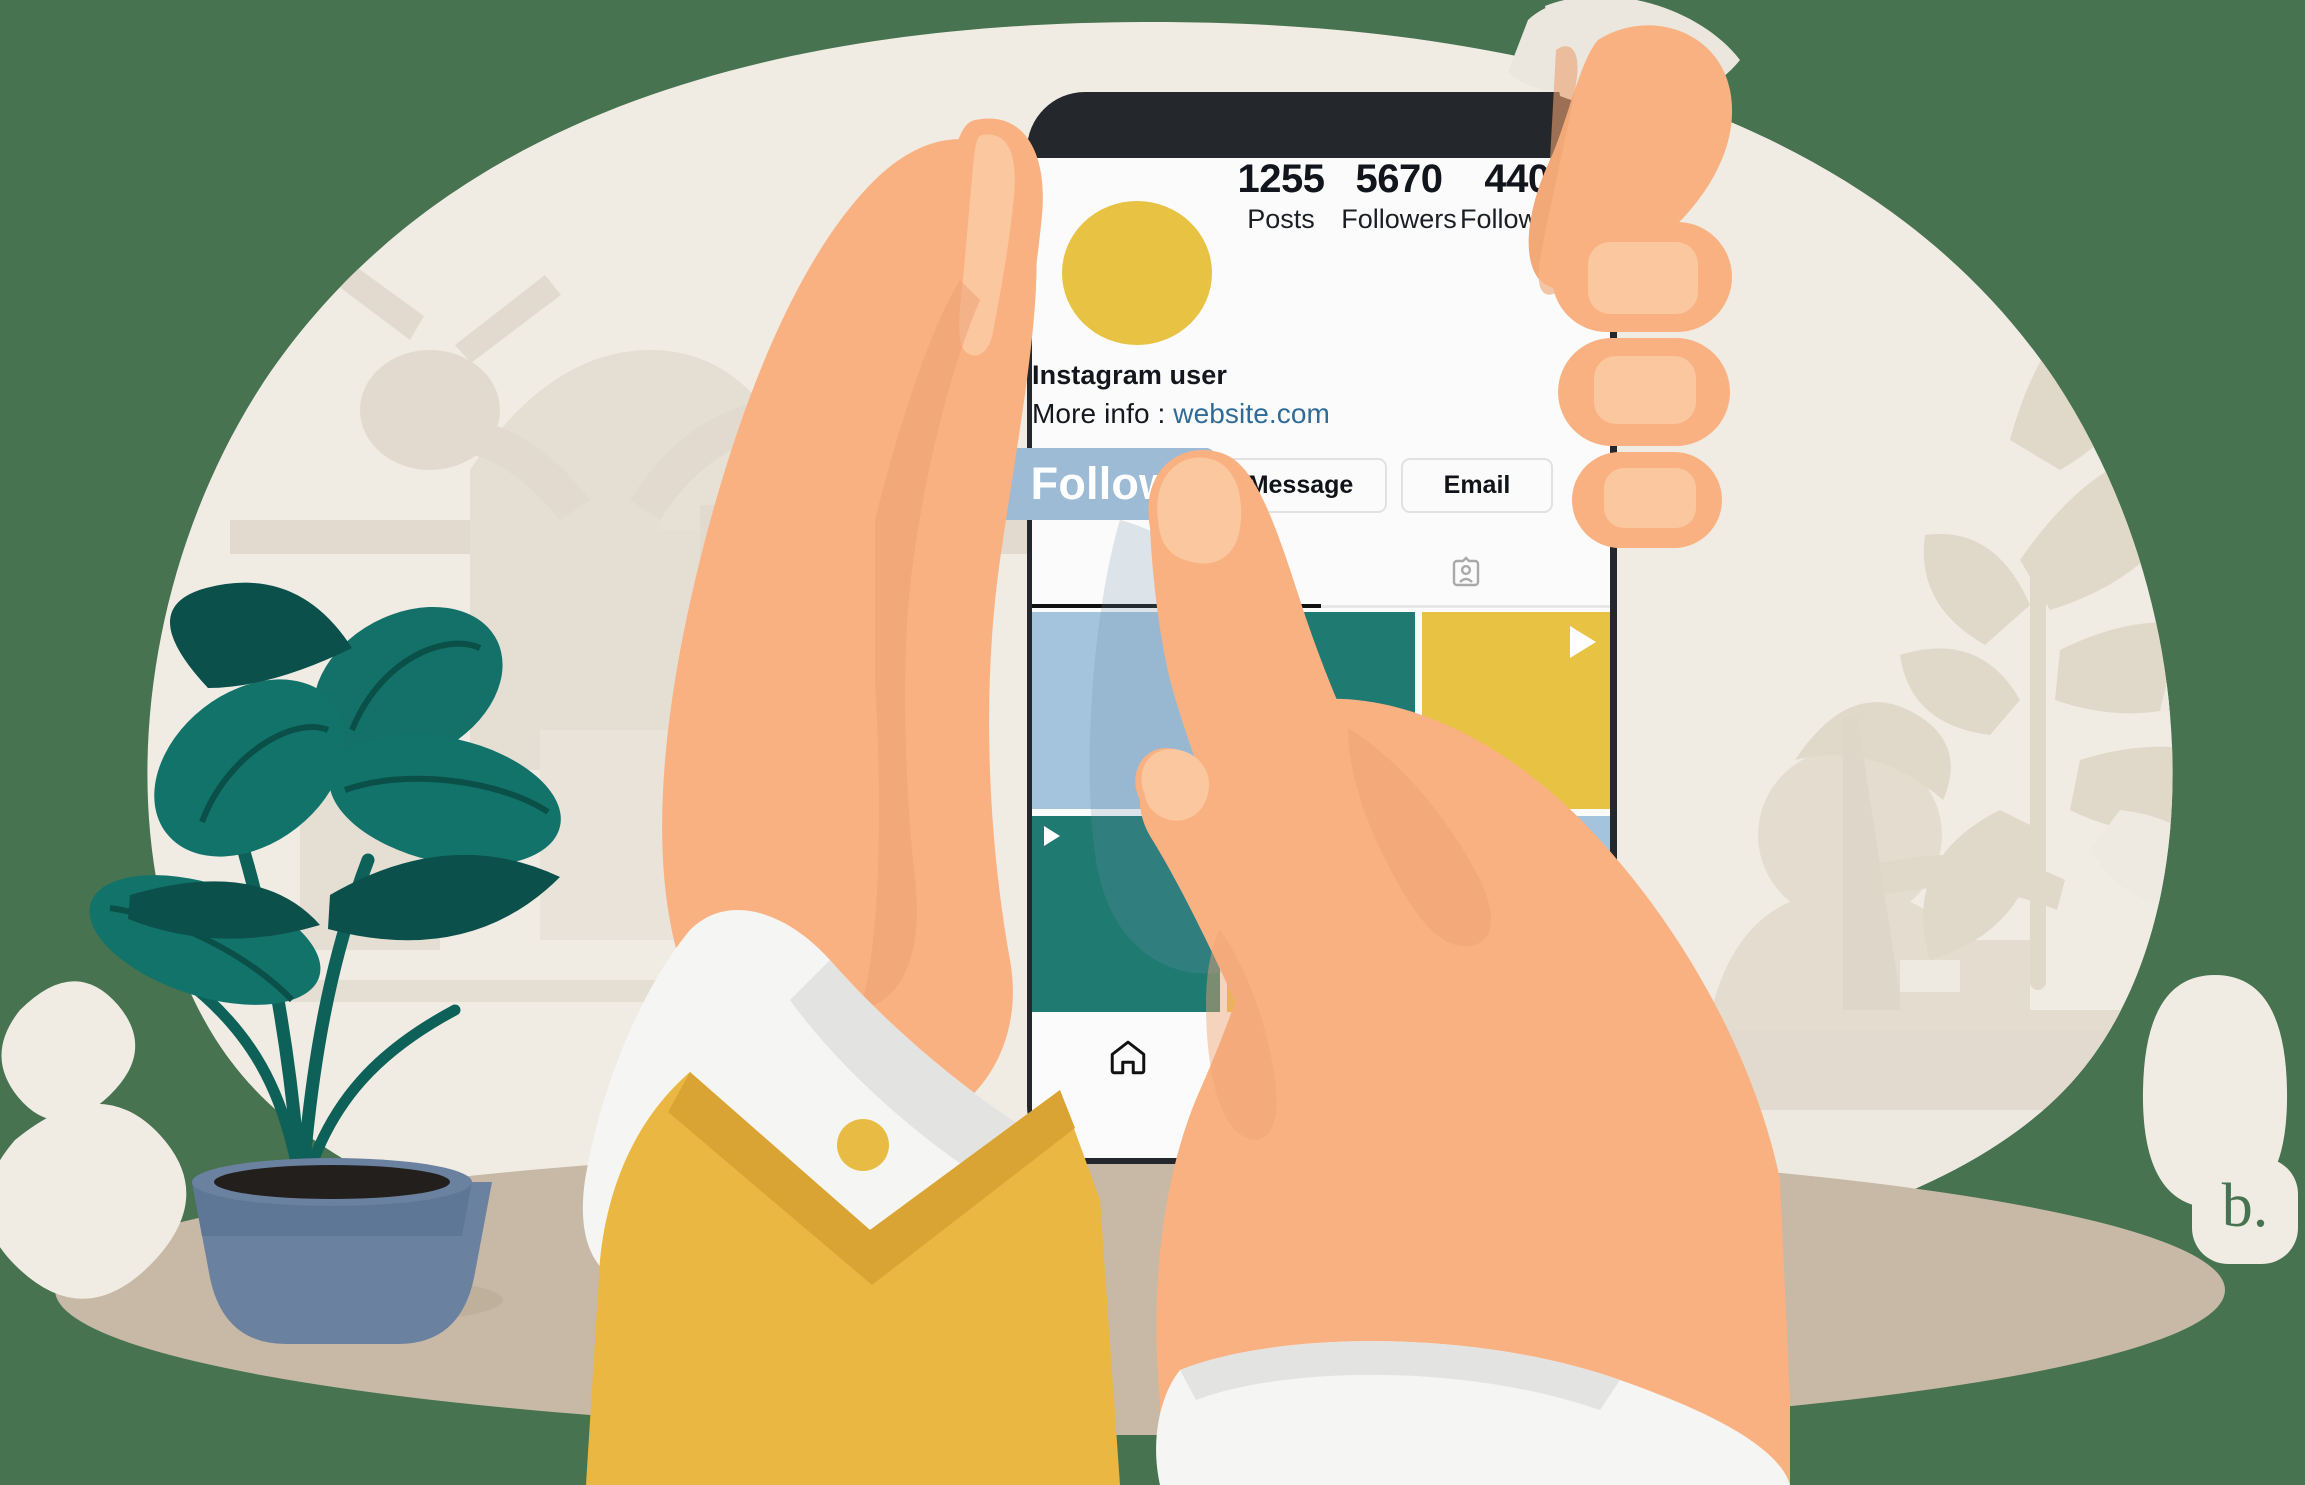 This screenshot has width=2305, height=1485. I want to click on profile-stats: 1255 Posts 5670 Followers 440 Following, so click(1422, 203).